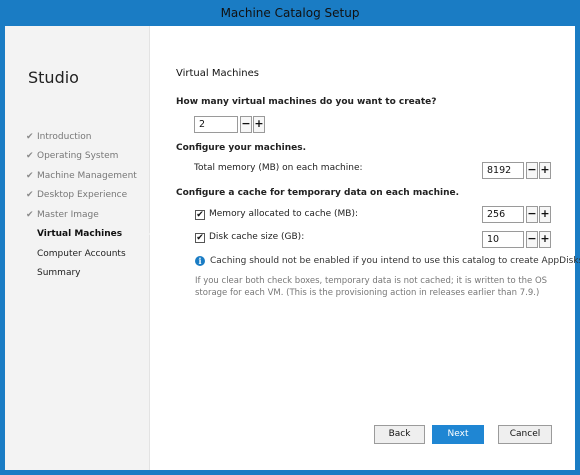 The width and height of the screenshot is (580, 475). I want to click on disk-cache-increment-button: +, so click(545, 239).